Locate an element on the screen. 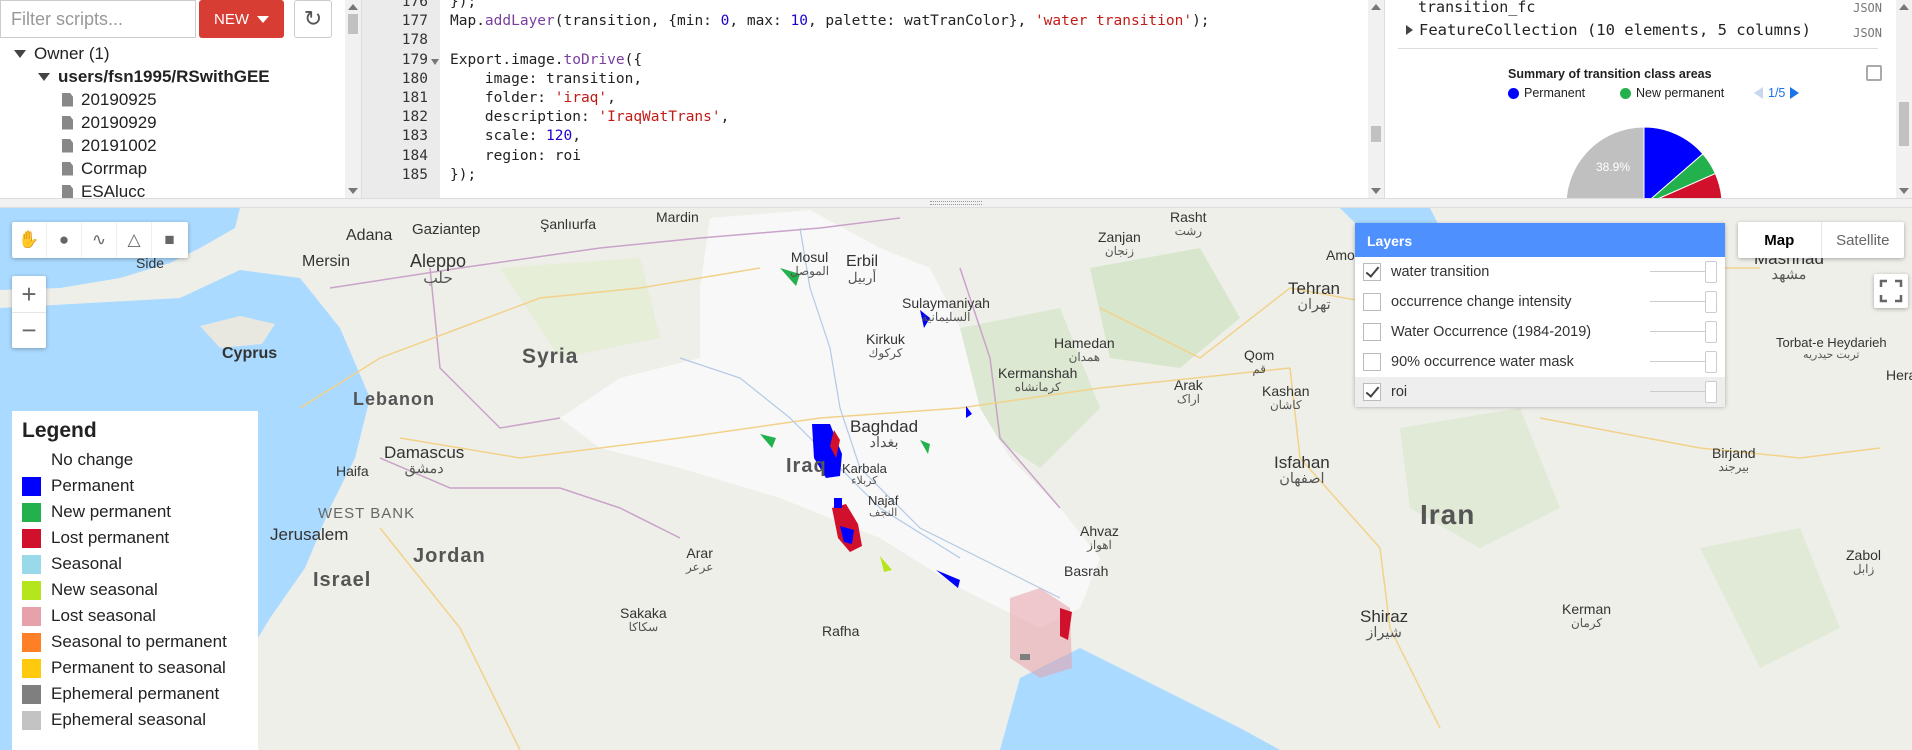 Image resolution: width=1912 pixels, height=750 pixels. legend-item: Permanent to seasonal is located at coordinates (135, 668).